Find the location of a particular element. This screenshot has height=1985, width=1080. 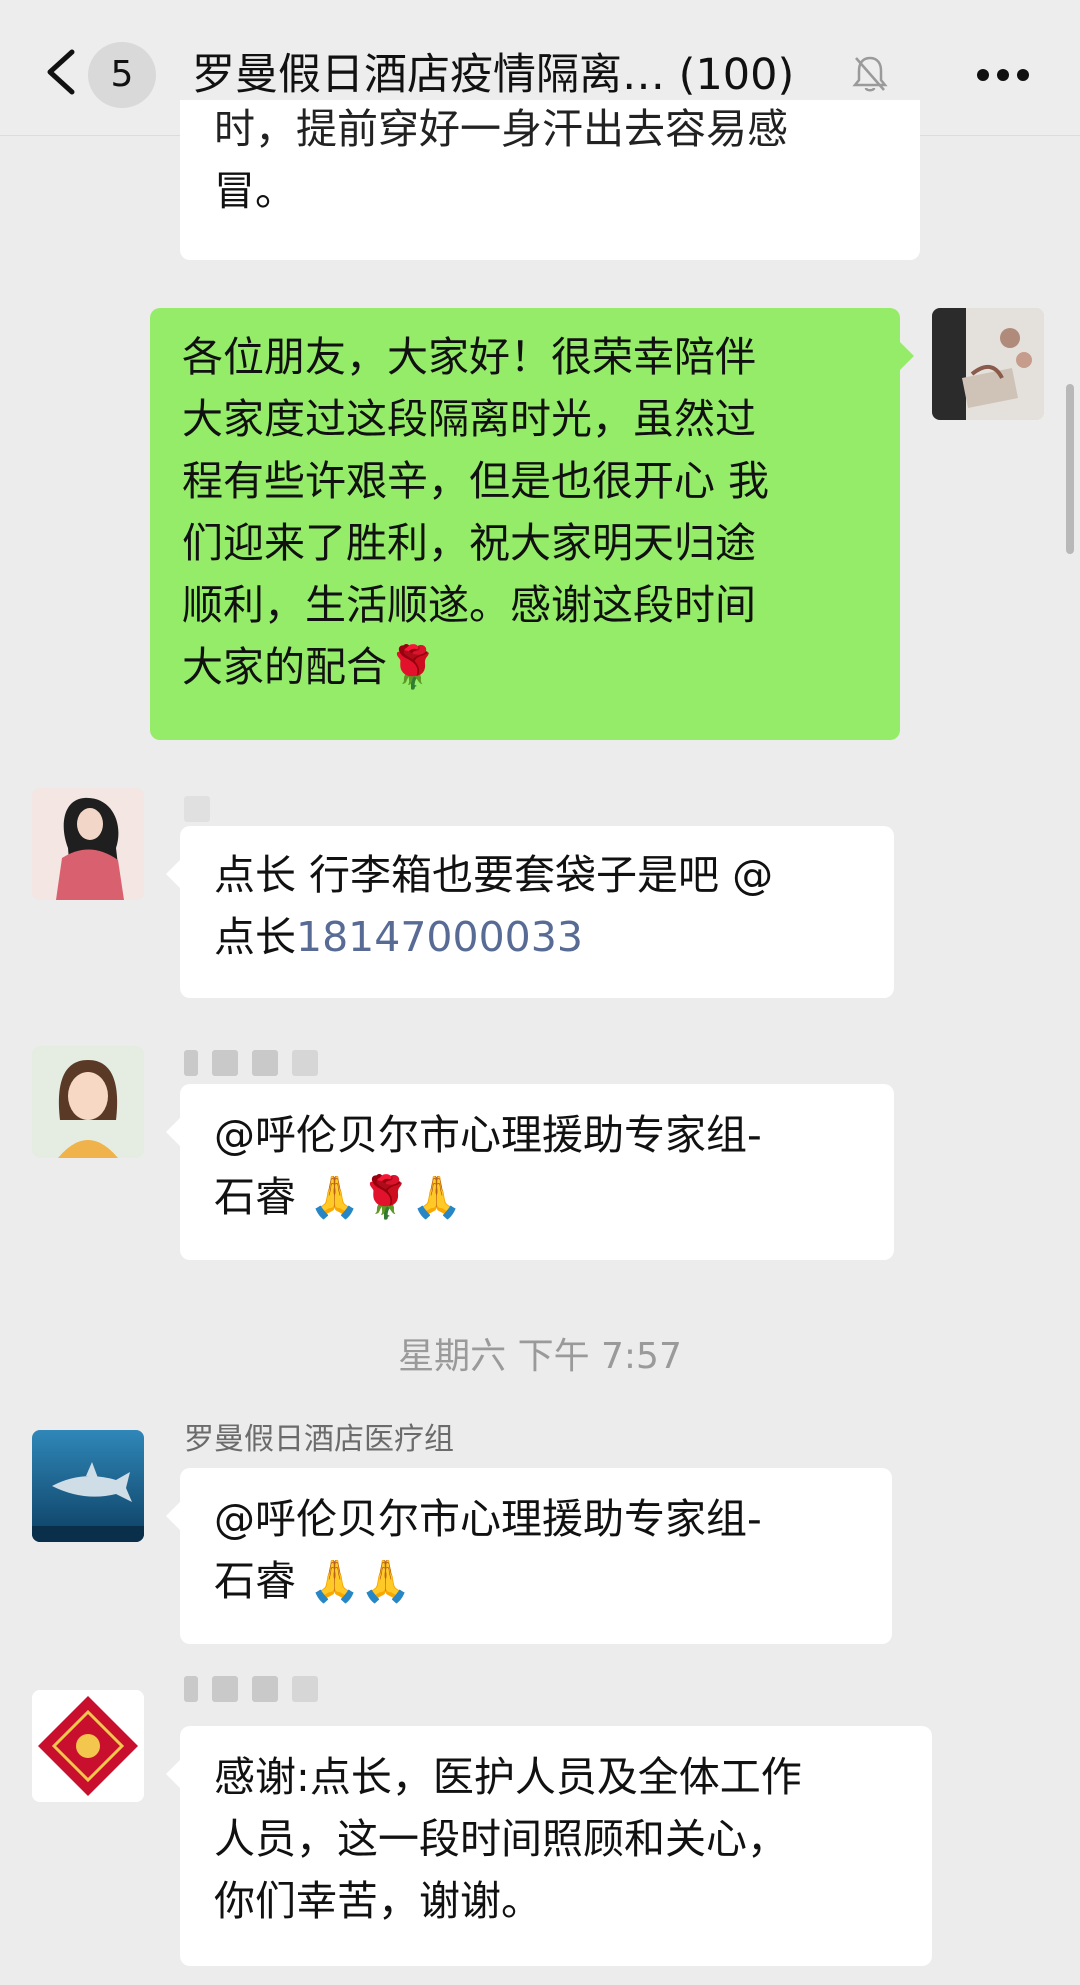

message-line: 你们幸苦，谢谢。 is located at coordinates (378, 1901).